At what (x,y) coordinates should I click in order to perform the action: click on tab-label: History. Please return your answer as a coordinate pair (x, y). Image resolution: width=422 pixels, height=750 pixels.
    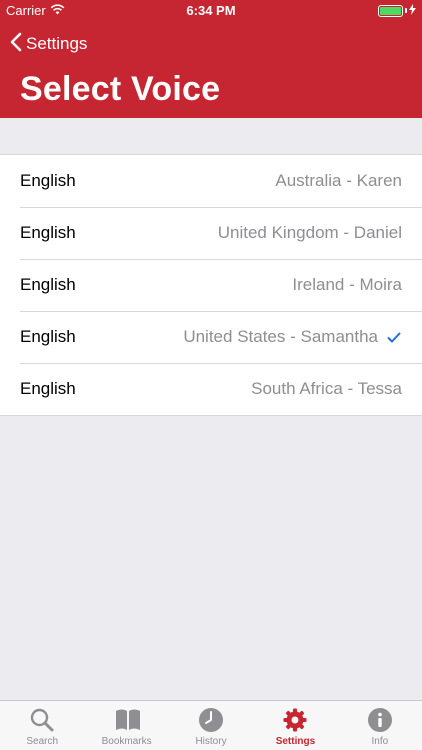
    Looking at the image, I should click on (211, 741).